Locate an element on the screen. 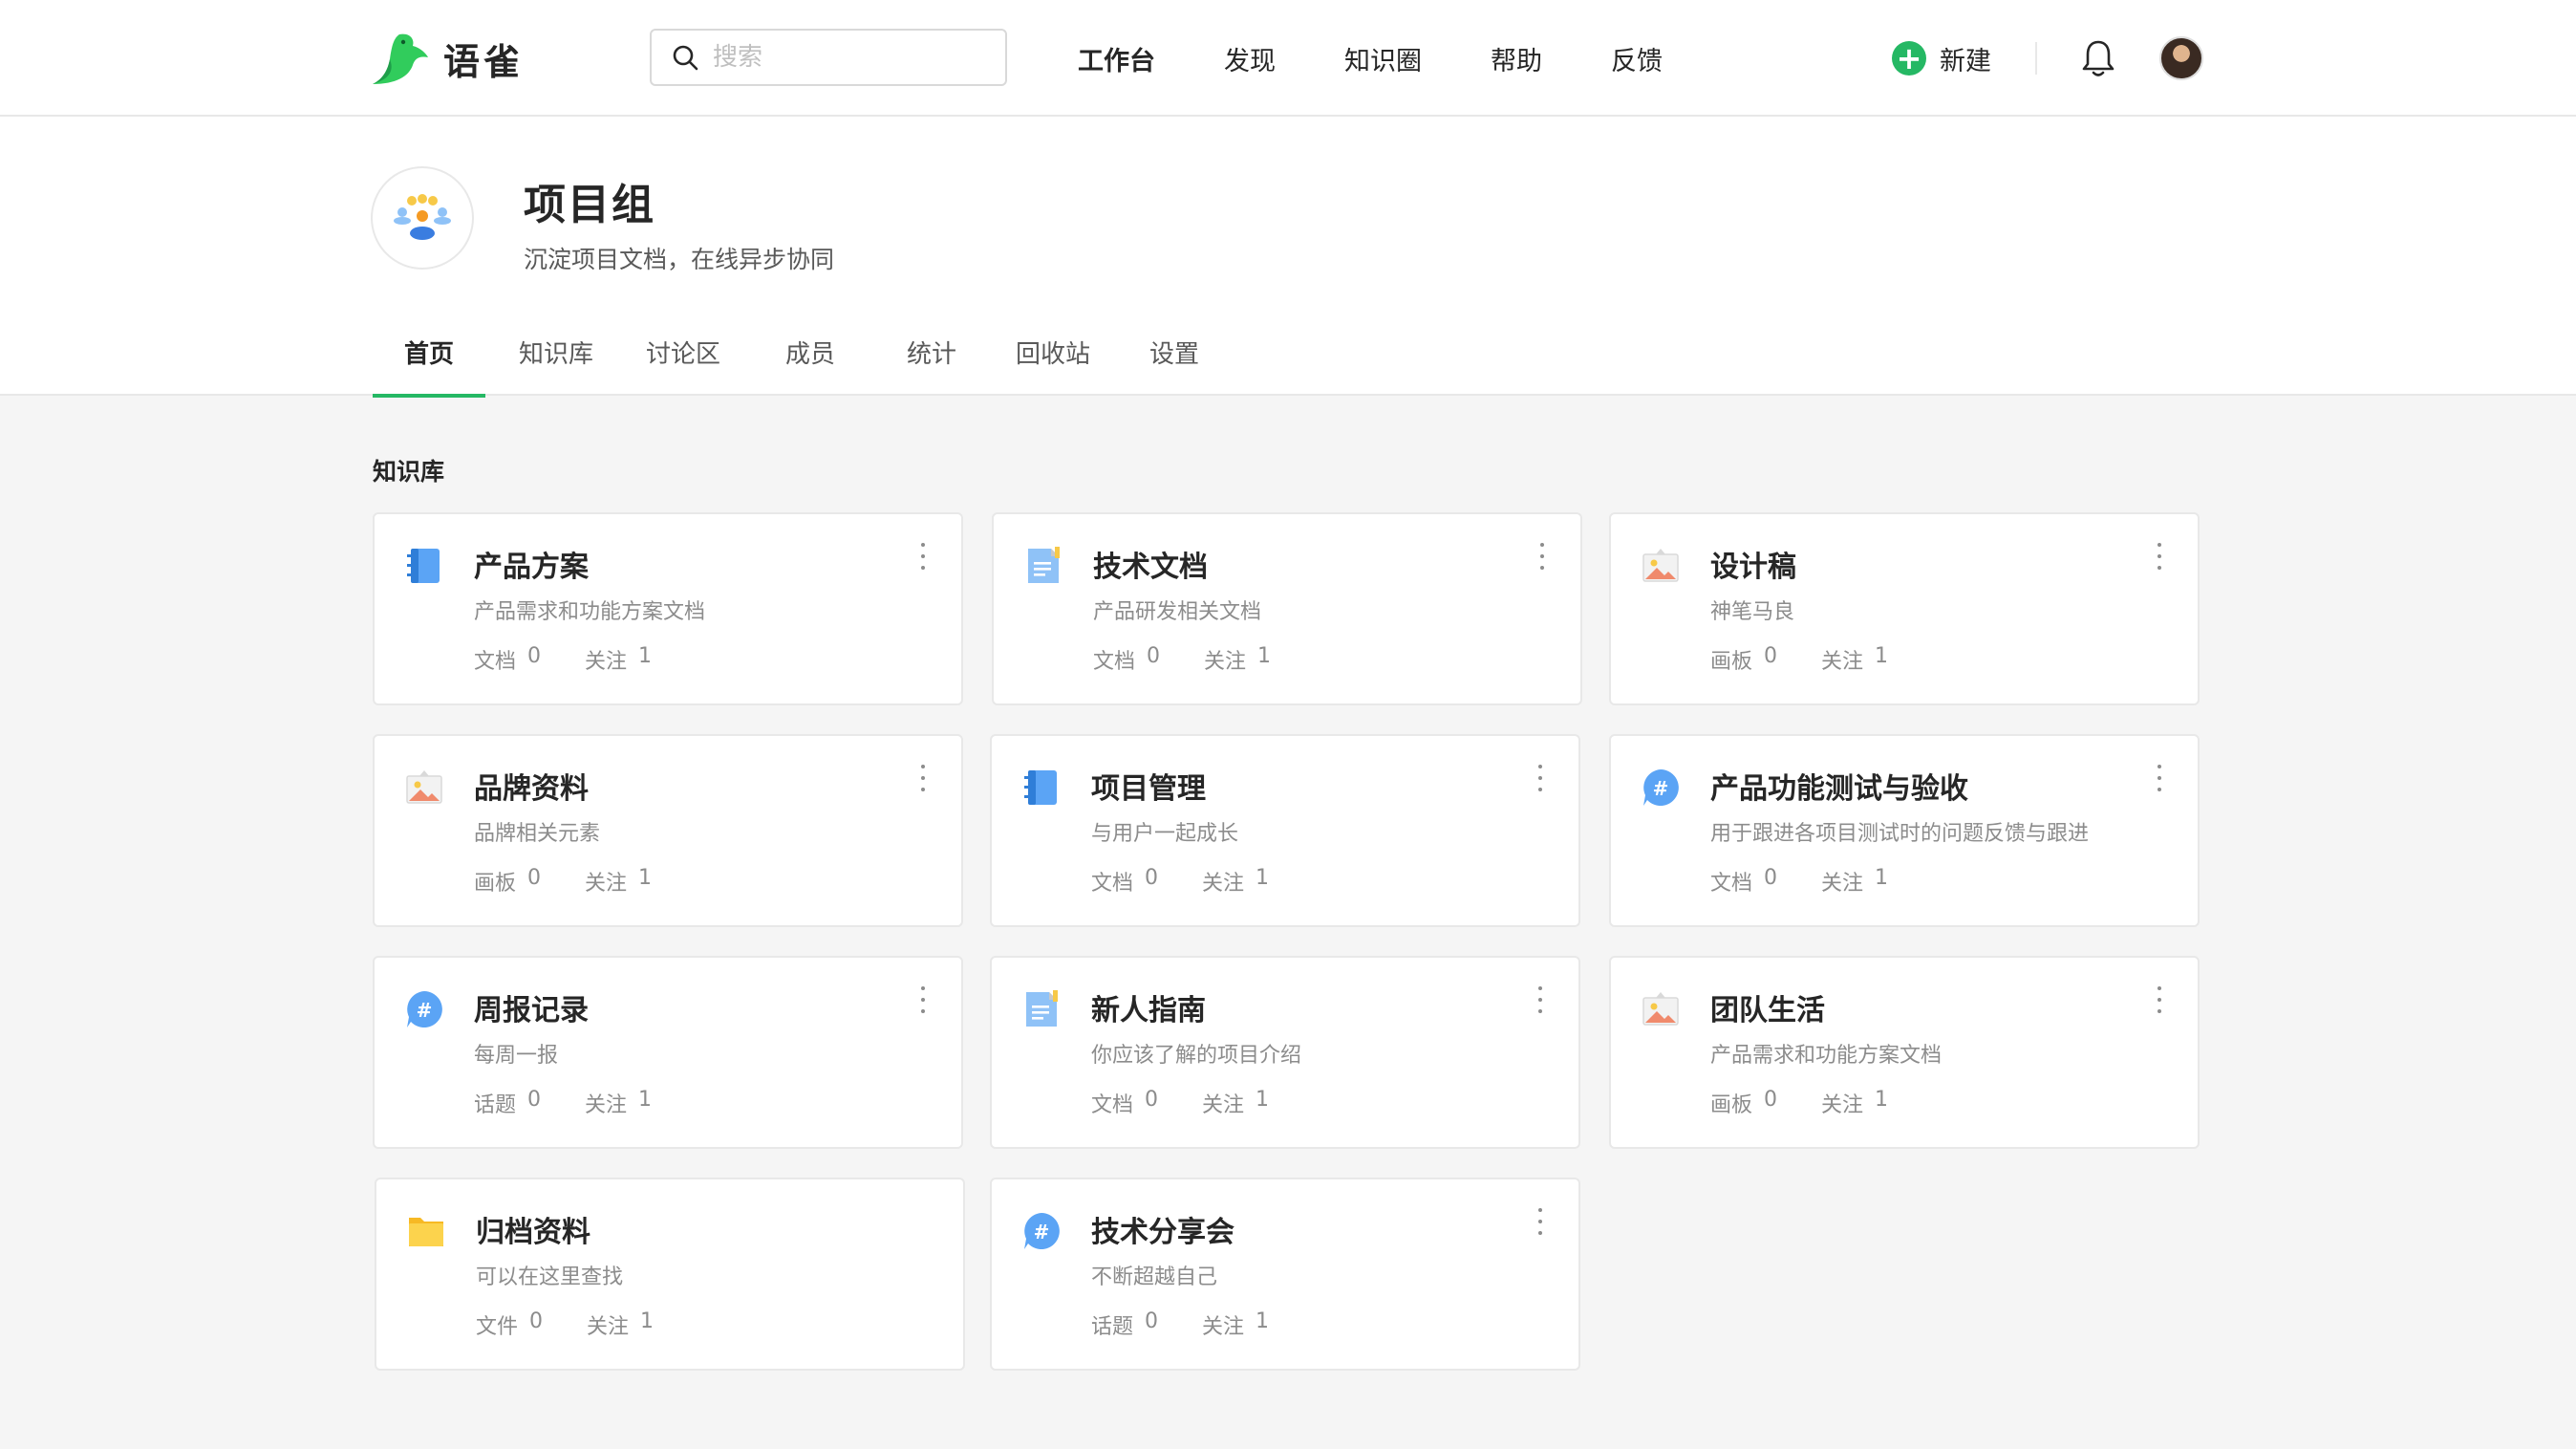  stat-label: 画板 is located at coordinates (1731, 1105).